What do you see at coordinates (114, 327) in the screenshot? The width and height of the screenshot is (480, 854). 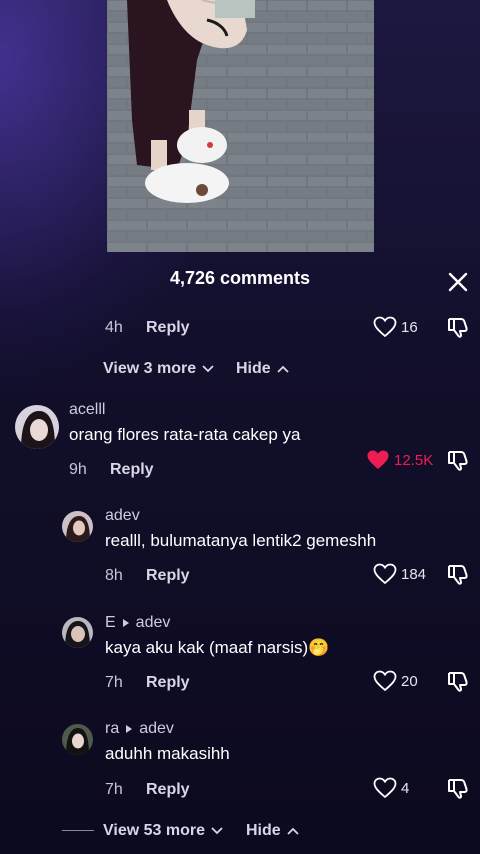 I see `reply-time: 4h` at bounding box center [114, 327].